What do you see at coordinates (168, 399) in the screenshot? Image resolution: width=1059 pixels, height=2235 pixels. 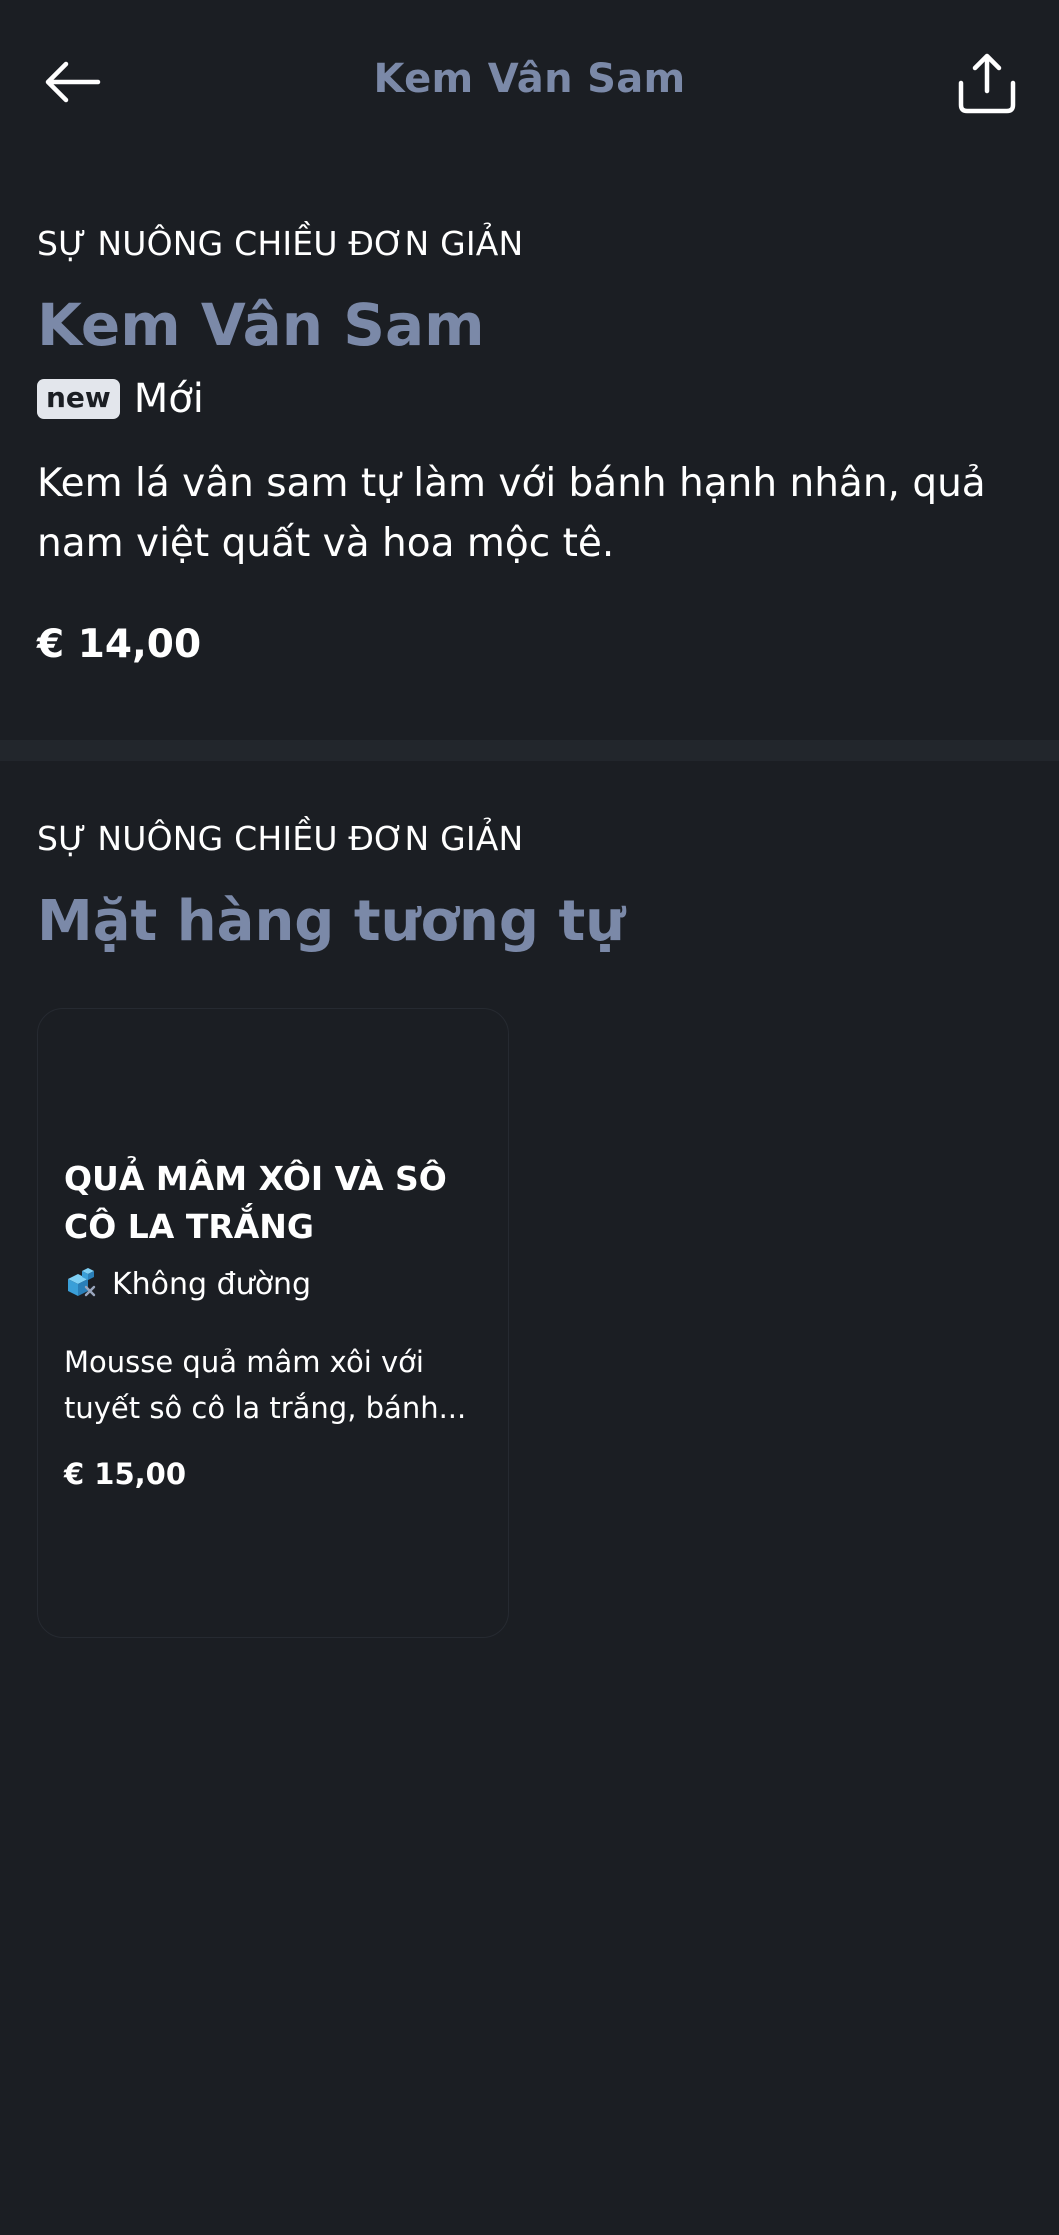 I see `badge-label: Mới` at bounding box center [168, 399].